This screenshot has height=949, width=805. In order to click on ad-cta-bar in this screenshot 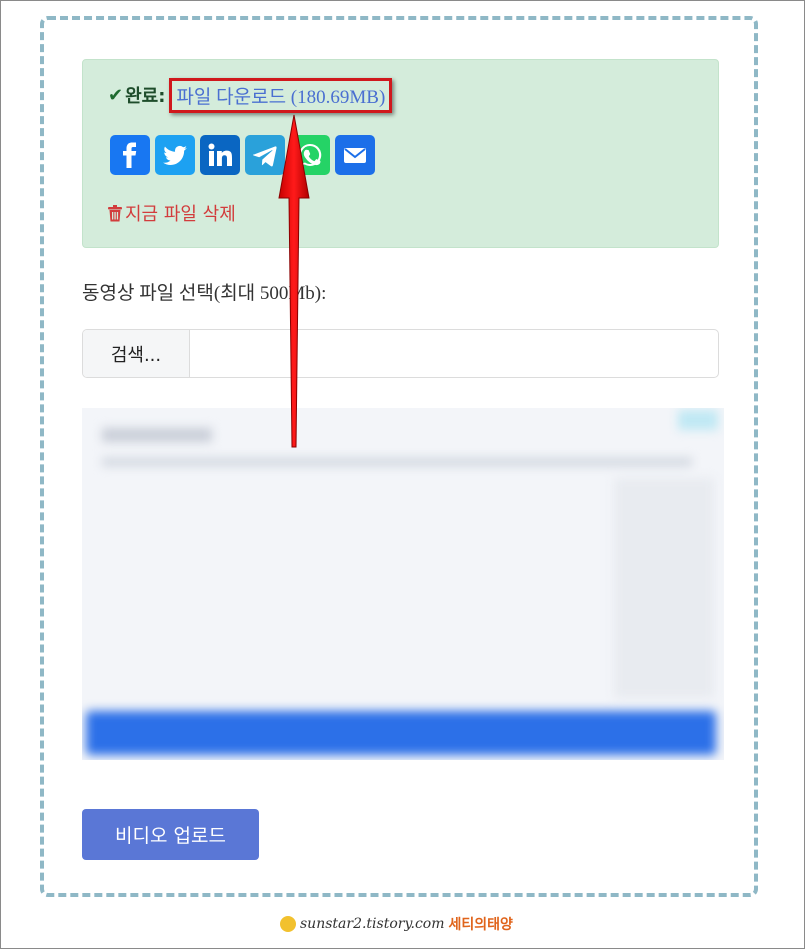, I will do `click(401, 733)`.